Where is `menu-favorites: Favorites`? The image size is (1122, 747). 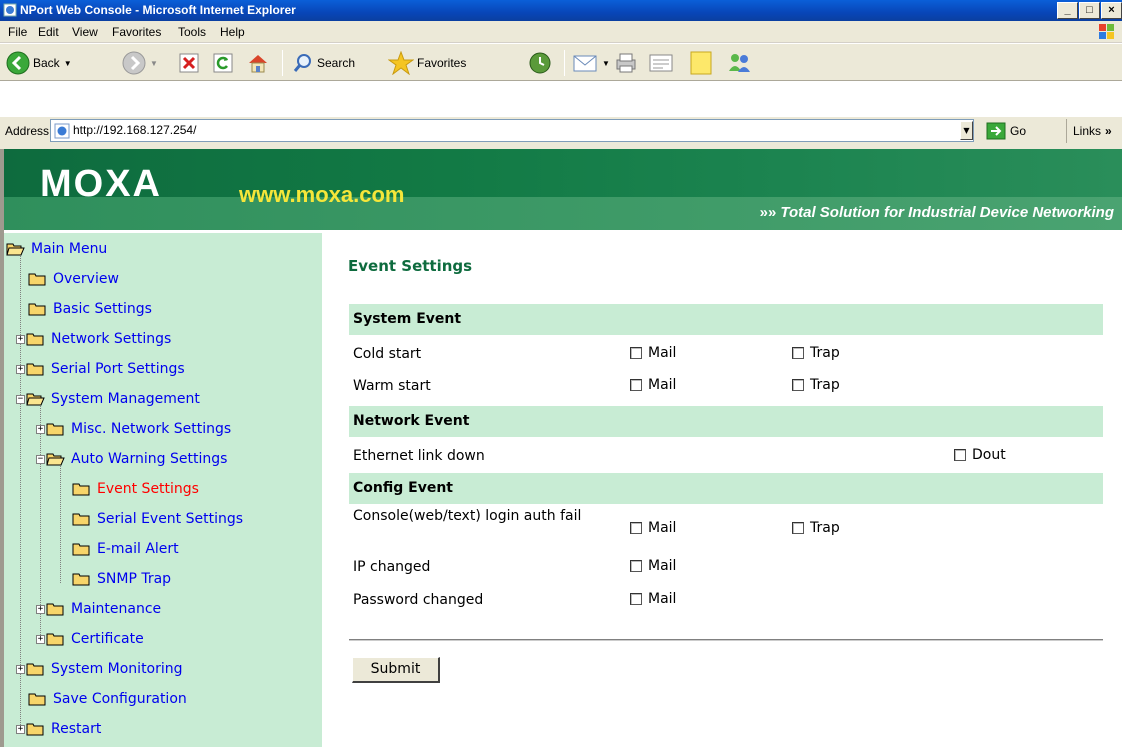 menu-favorites: Favorites is located at coordinates (136, 32).